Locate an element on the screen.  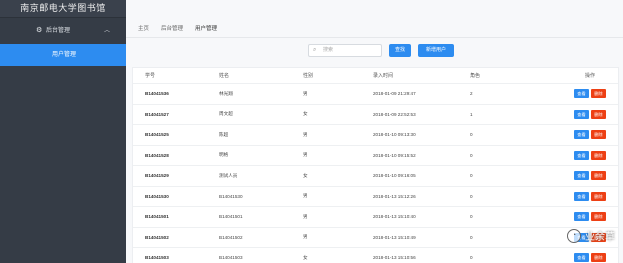
col-header-name: 姓名 is located at coordinates (261, 75).